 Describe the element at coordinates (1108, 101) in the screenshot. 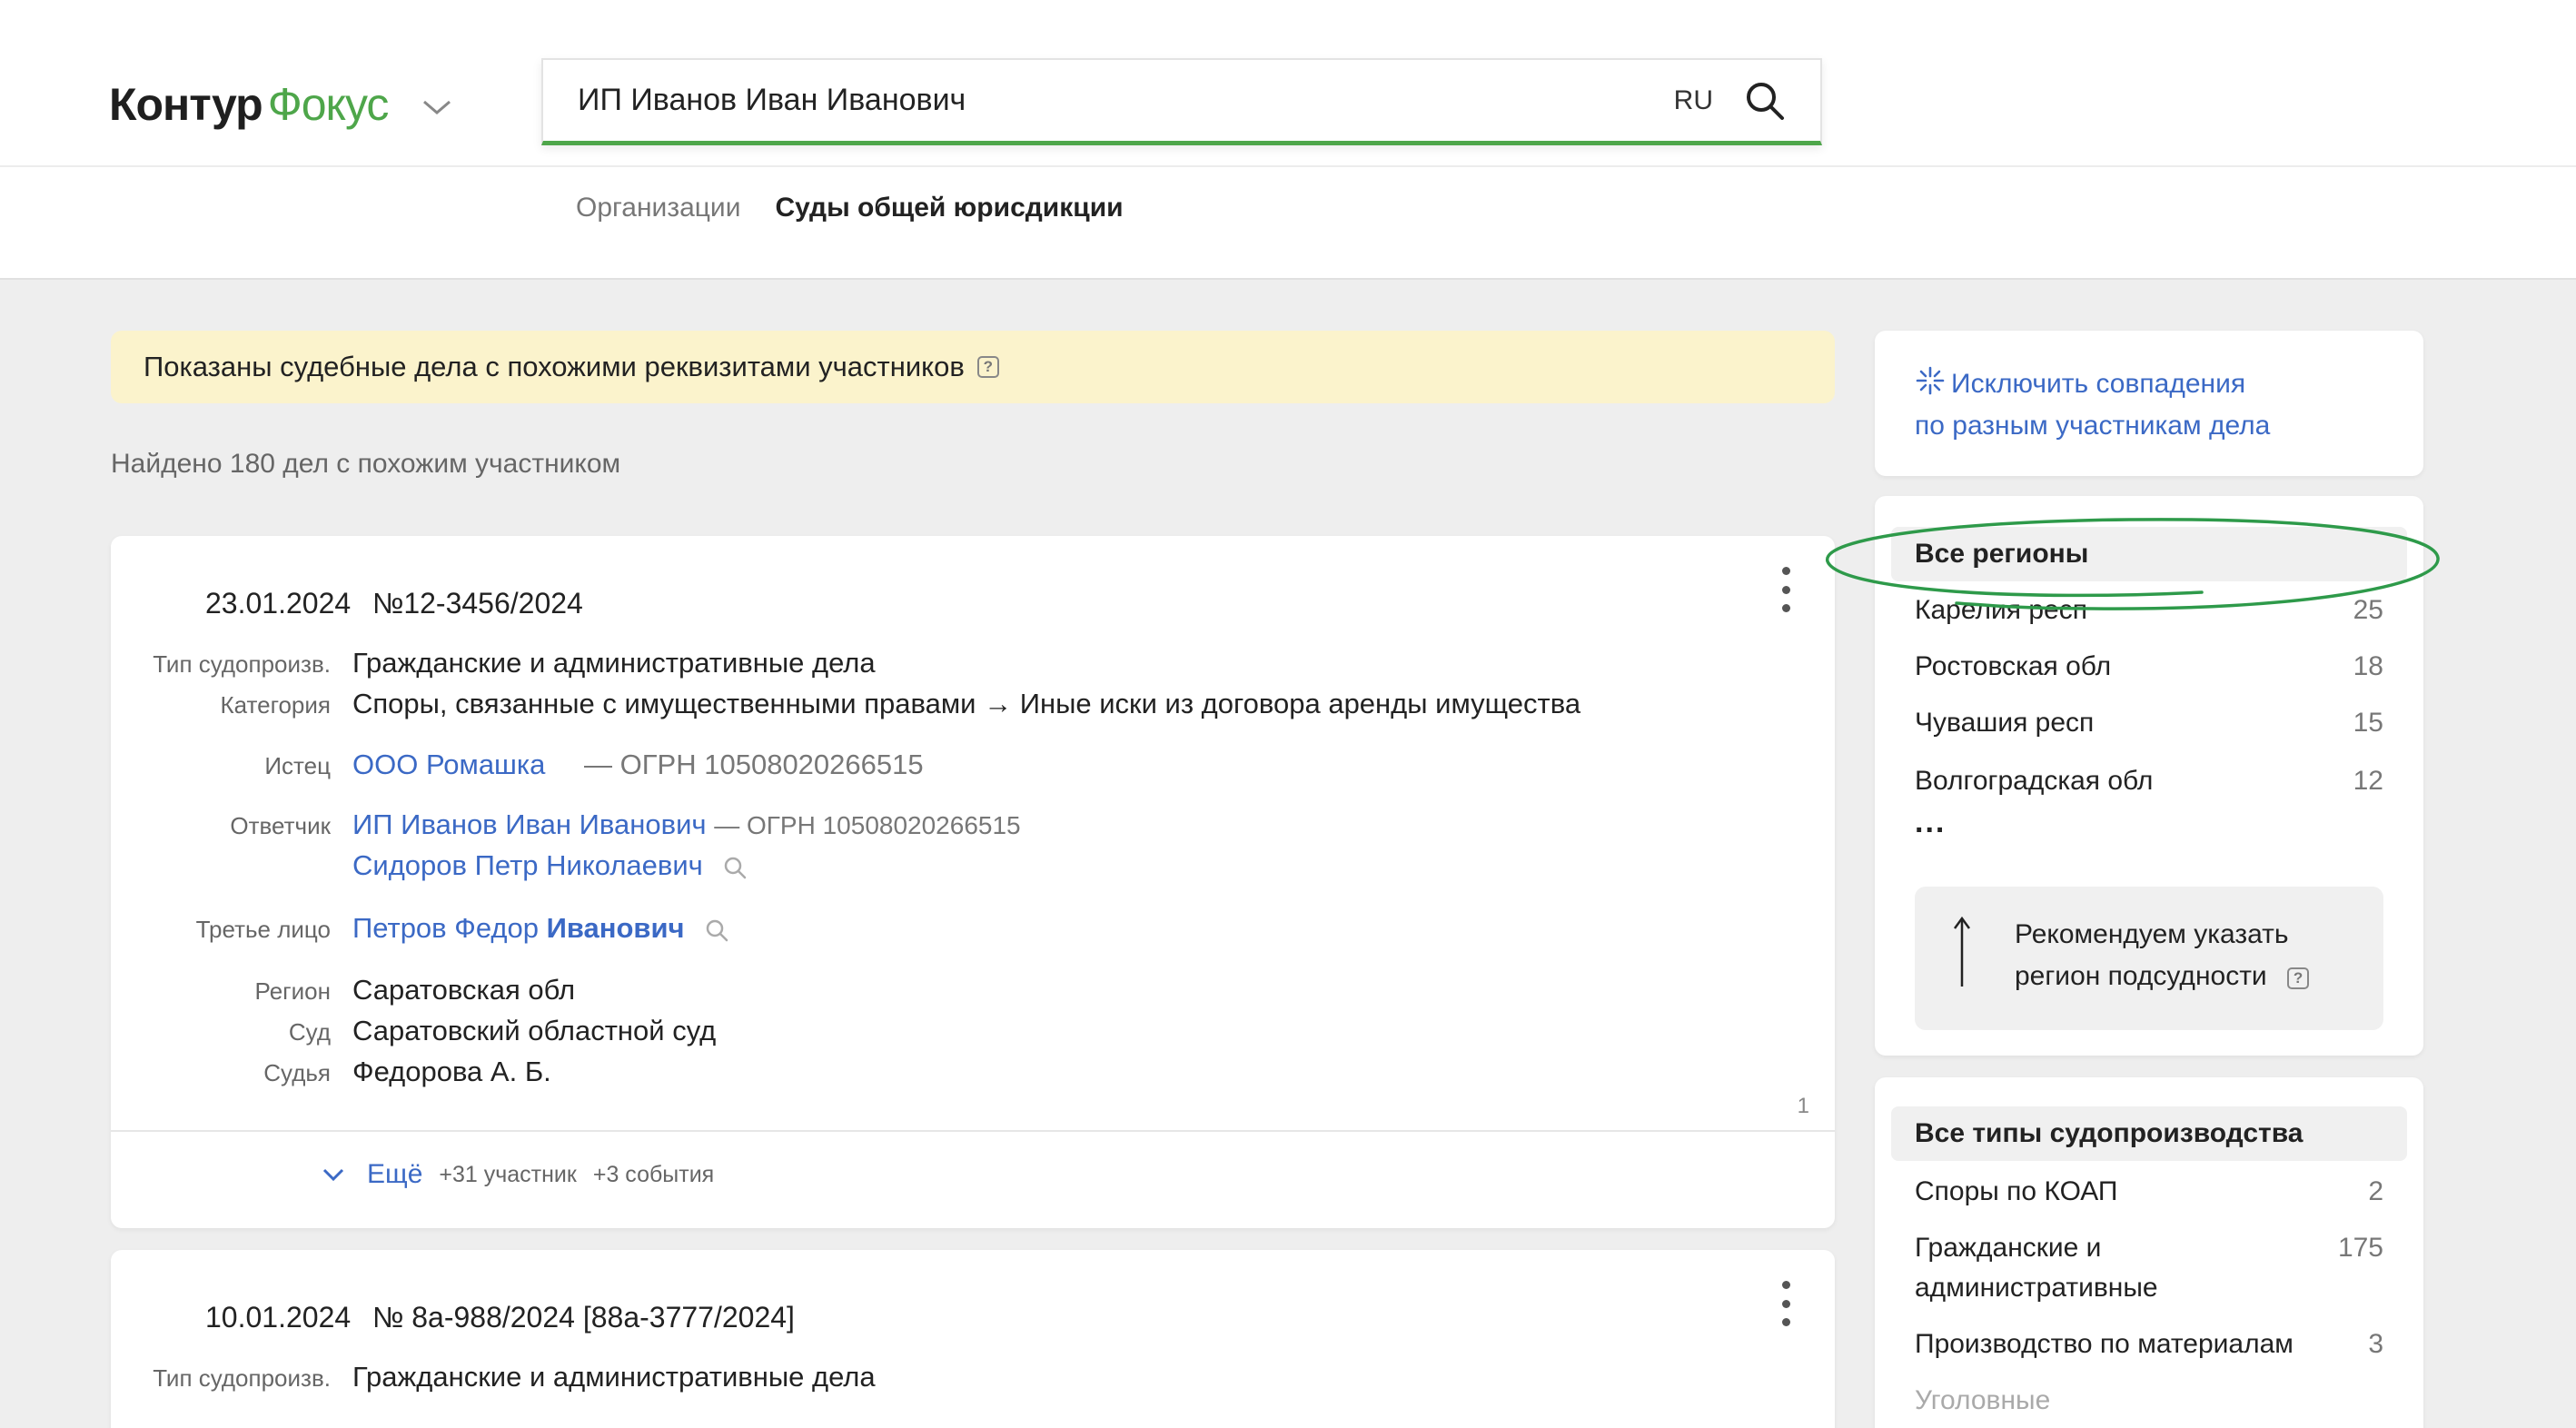

I see `search-input` at that location.